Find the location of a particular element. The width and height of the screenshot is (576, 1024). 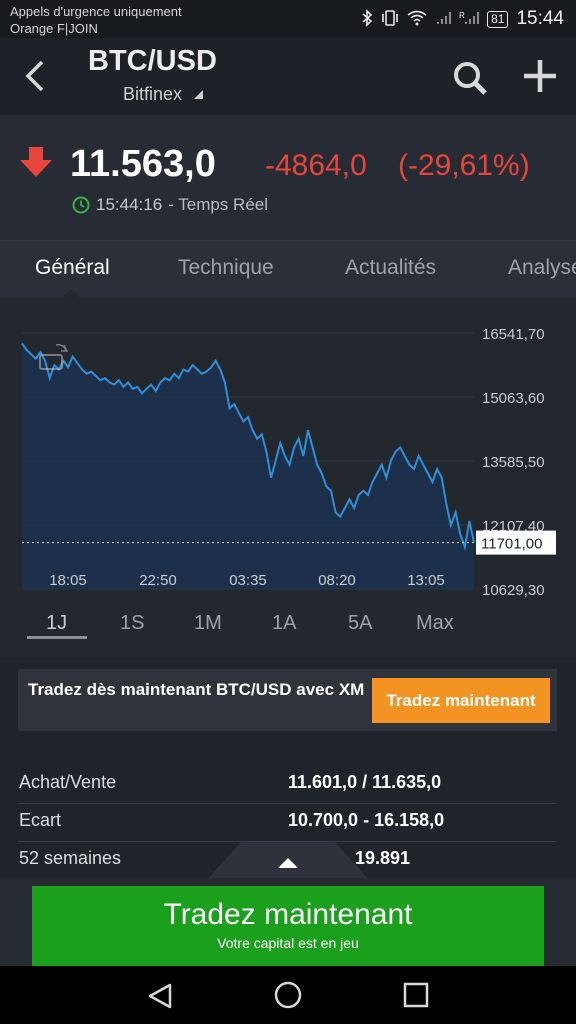

wifi-icon is located at coordinates (417, 19).